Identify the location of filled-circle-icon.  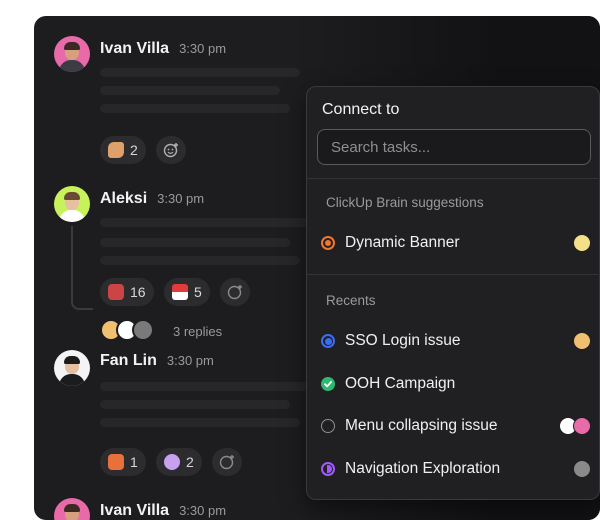
(328, 341).